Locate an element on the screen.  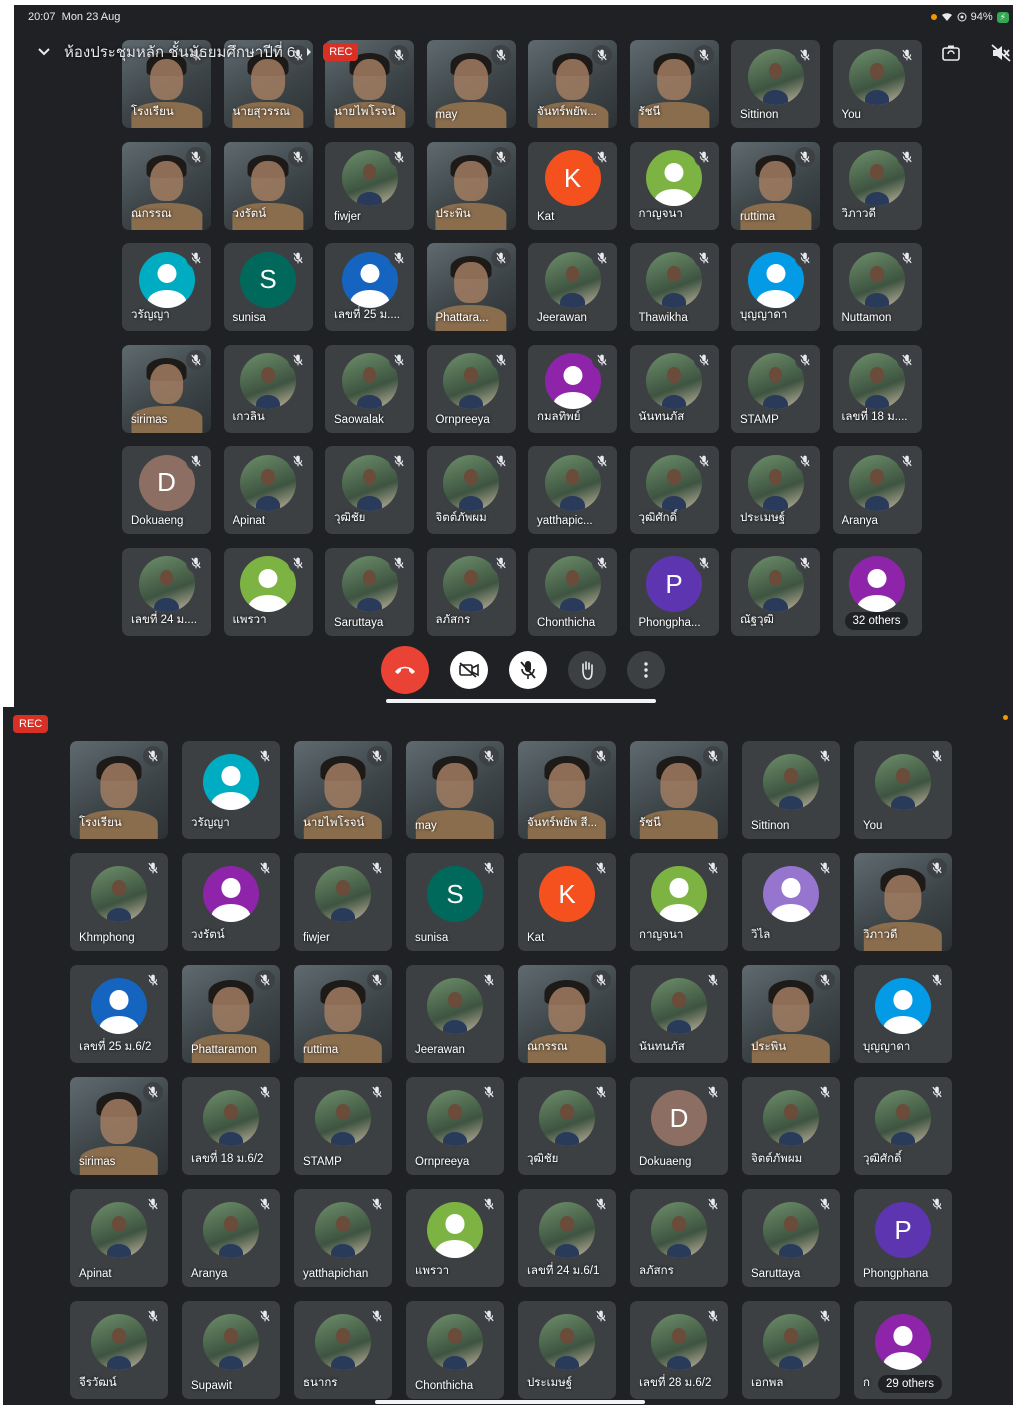
participant-tile: เลขที่ 25 ม.6/2 is located at coordinates (119, 1014).